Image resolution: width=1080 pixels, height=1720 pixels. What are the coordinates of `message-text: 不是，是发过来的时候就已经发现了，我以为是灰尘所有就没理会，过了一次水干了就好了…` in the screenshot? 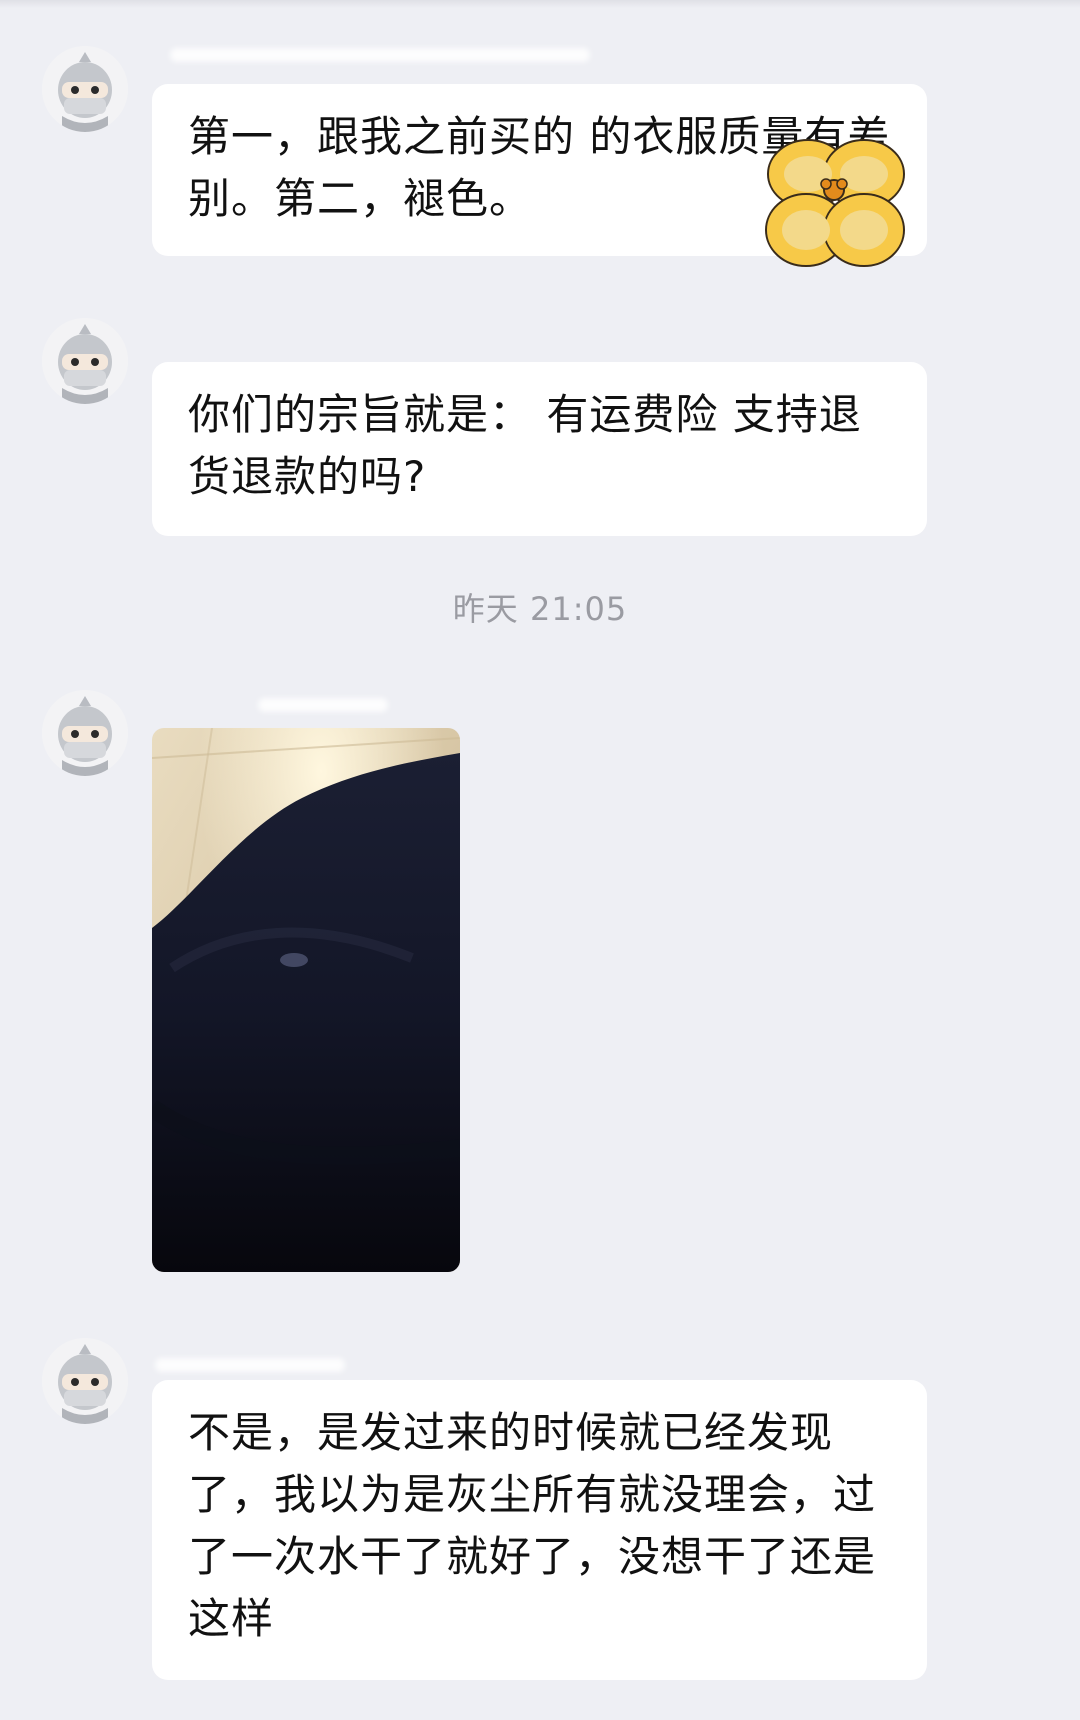 It's located at (532, 1525).